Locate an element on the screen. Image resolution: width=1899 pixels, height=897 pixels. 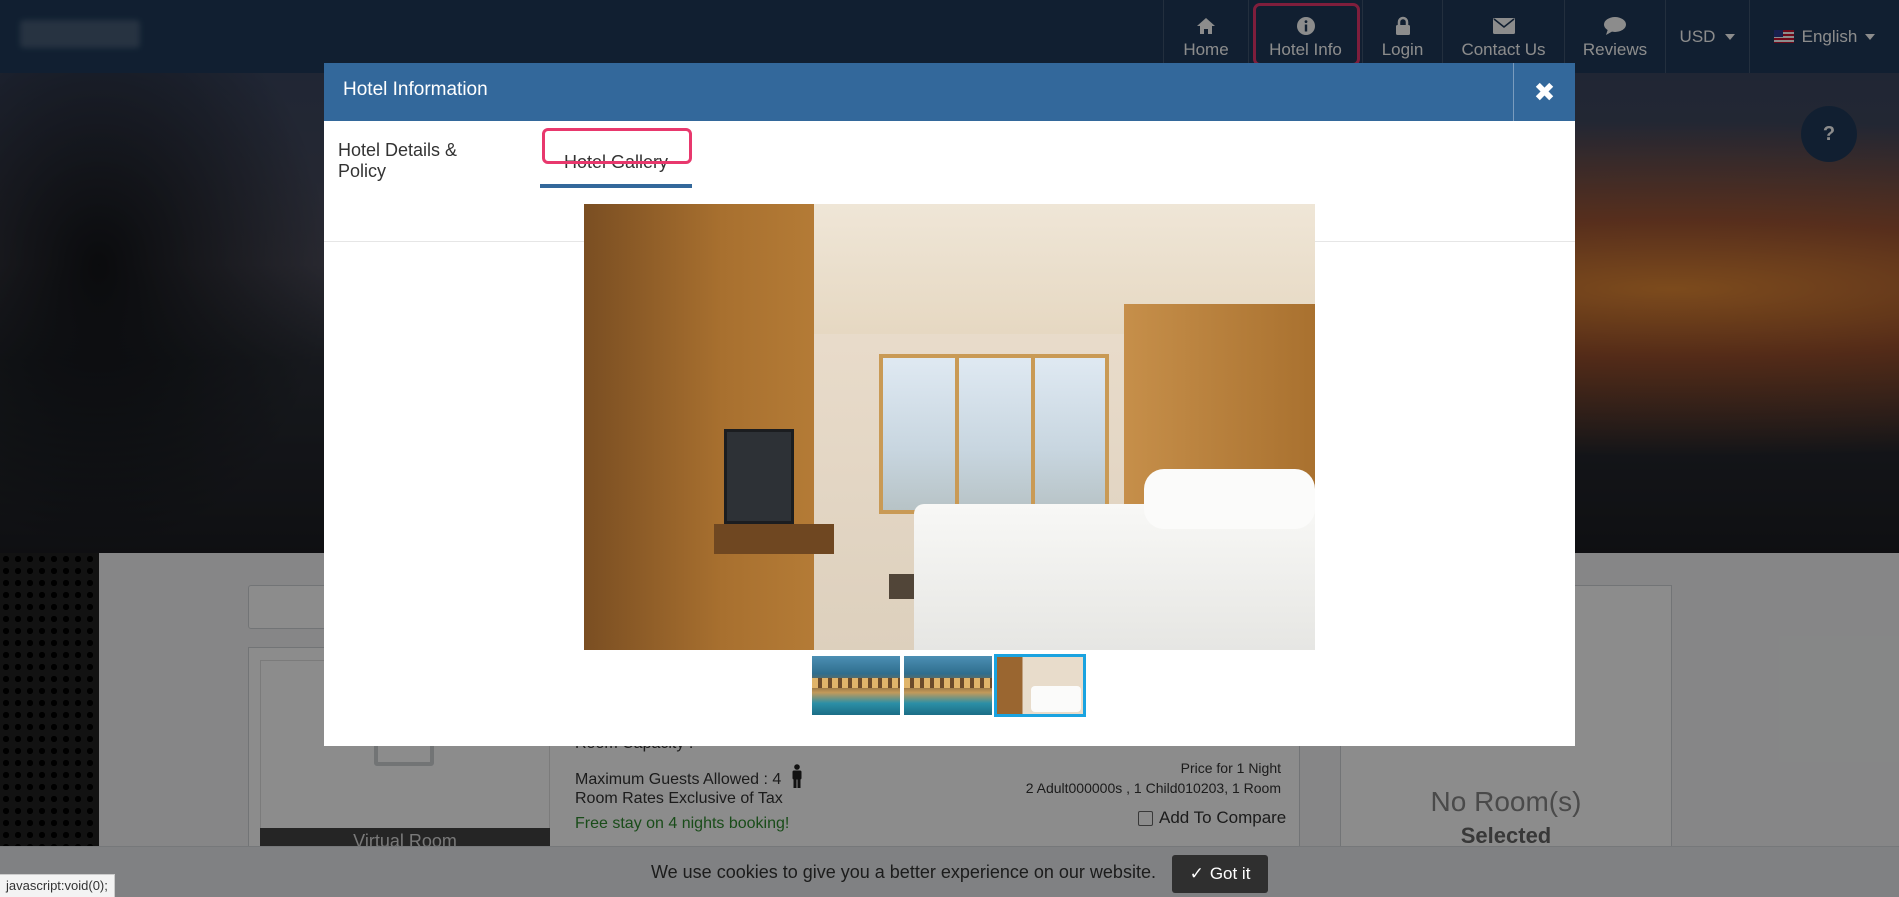
status-bar-url: javascript:void(0); is located at coordinates (57, 885).